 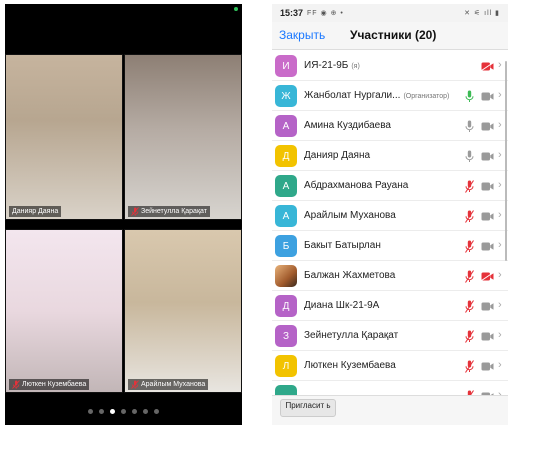 I want to click on video-tile-label: Арайлым Муханова, so click(x=168, y=384).